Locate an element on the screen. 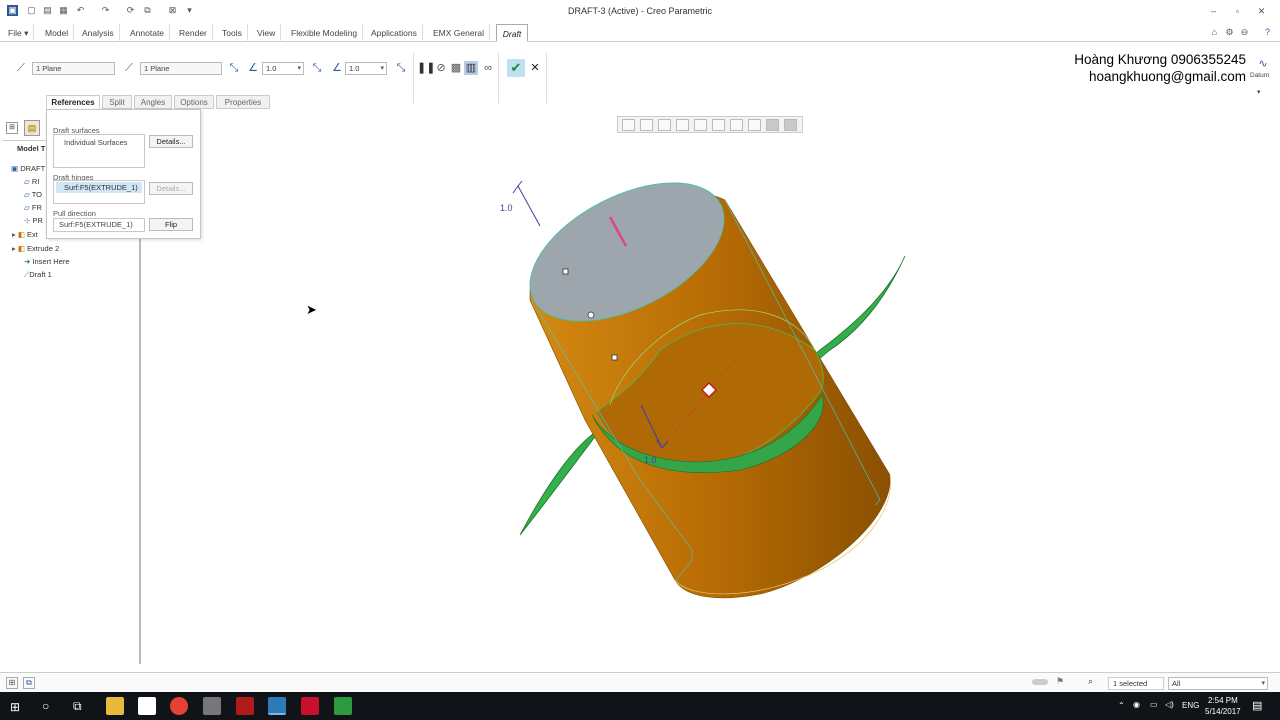 Image resolution: width=1280 pixels, height=720 pixels. volume-icon: ◁) is located at coordinates (1169, 704).